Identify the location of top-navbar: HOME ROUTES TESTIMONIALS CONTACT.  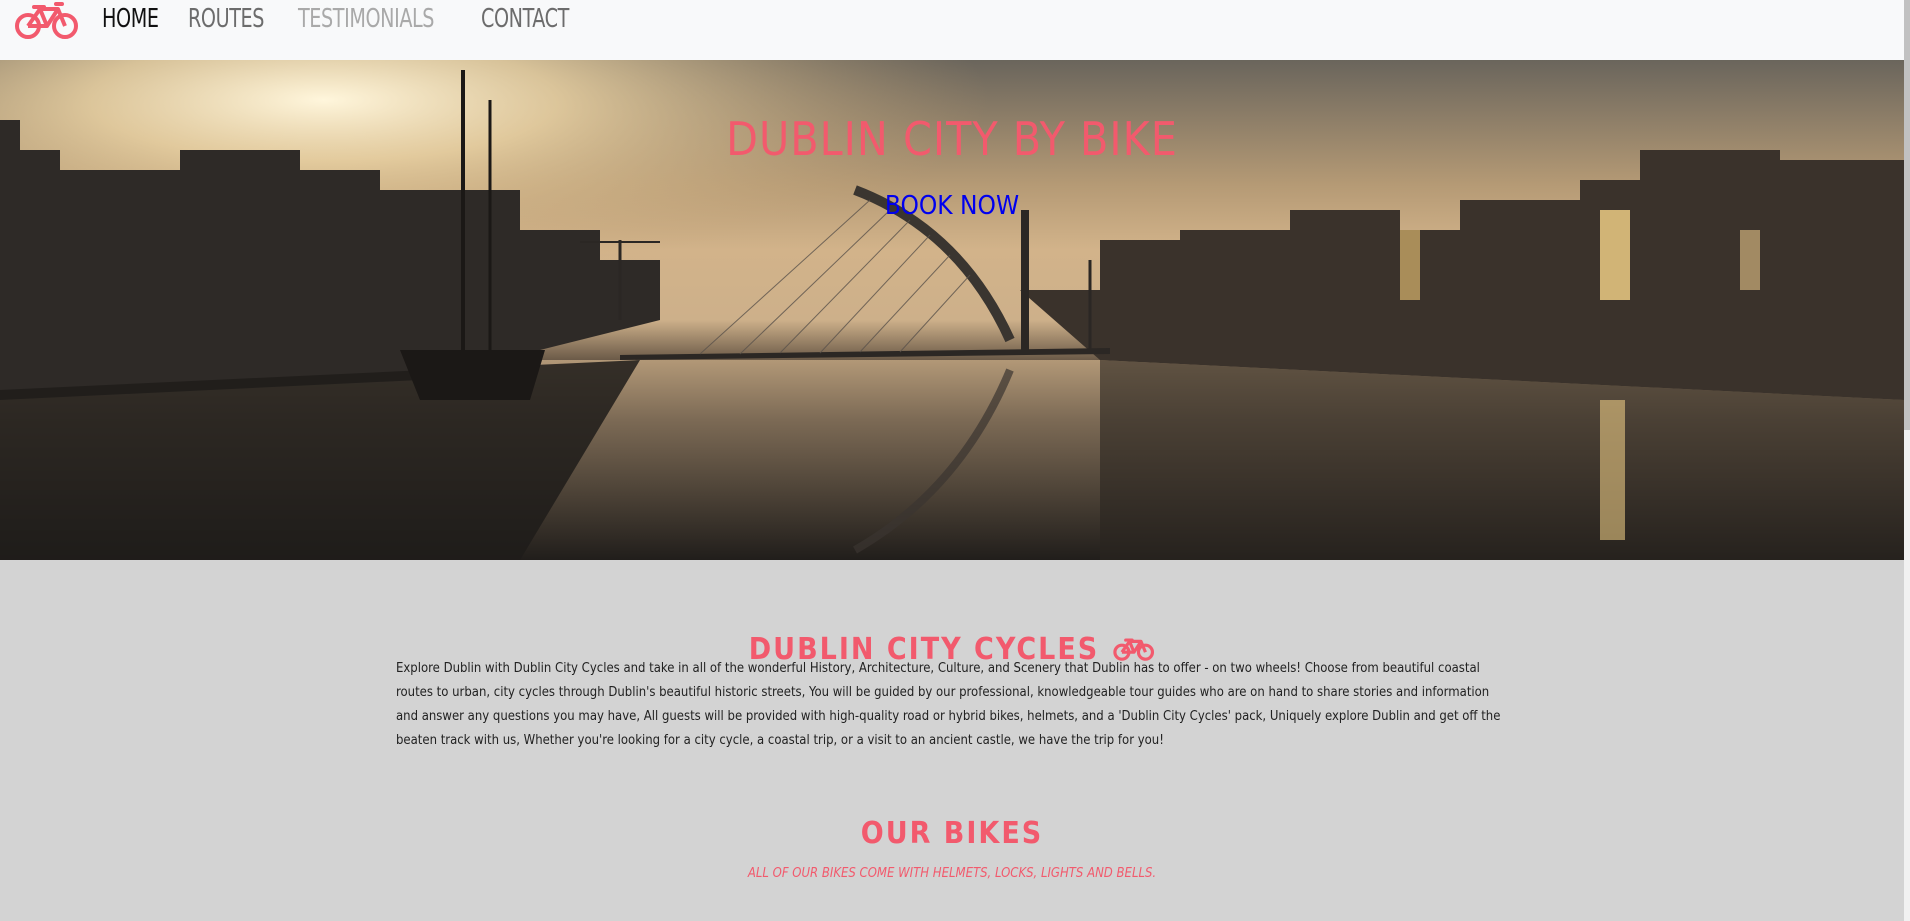
(952, 30).